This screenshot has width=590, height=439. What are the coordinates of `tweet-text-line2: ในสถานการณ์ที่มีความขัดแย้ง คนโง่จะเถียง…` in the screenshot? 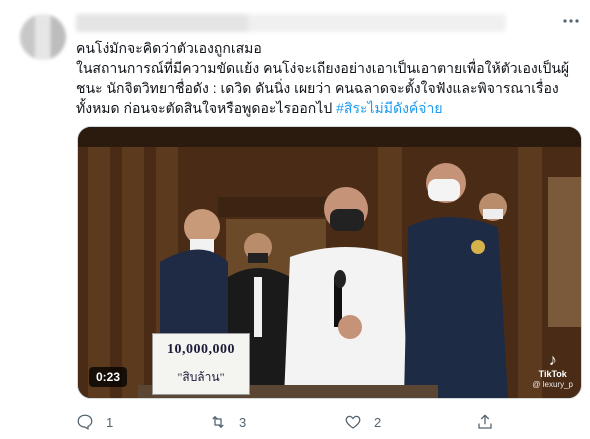 It's located at (323, 88).